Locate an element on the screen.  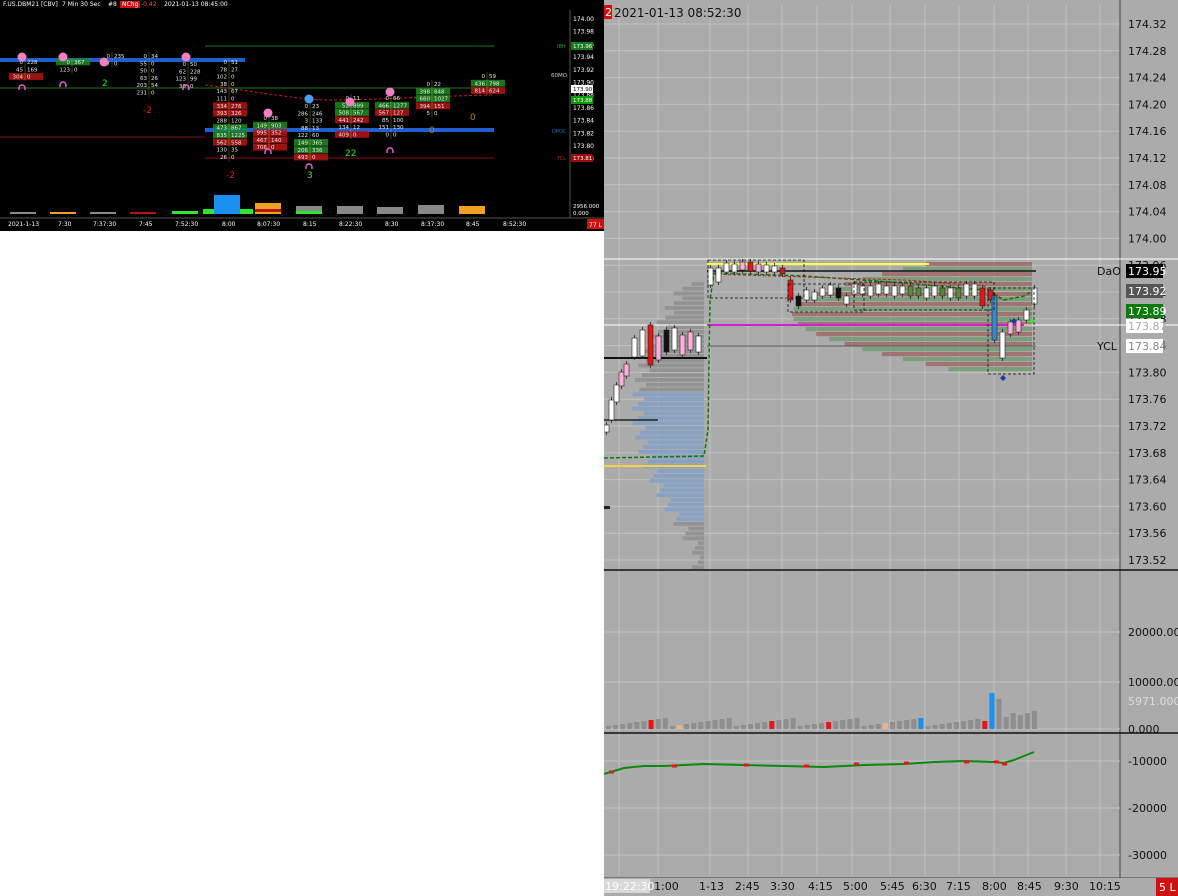
footprint-ask: 276 is located at coordinates (236, 107).